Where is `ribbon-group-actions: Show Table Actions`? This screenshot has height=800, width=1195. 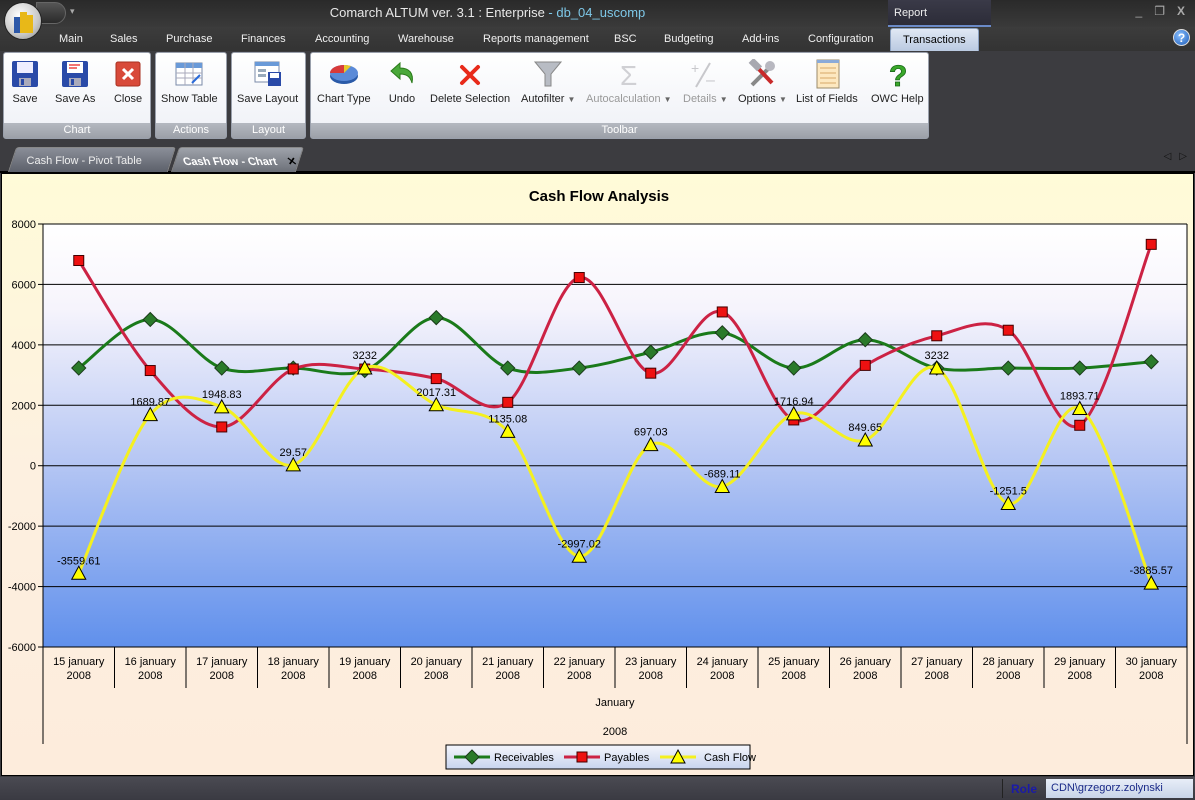
ribbon-group-actions: Show Table Actions is located at coordinates (191, 95).